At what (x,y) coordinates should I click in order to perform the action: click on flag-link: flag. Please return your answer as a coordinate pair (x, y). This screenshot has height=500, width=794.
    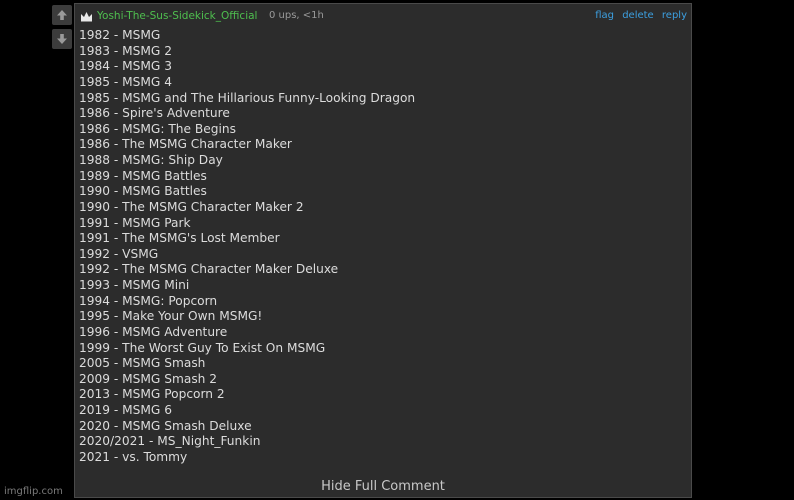
    Looking at the image, I should click on (604, 15).